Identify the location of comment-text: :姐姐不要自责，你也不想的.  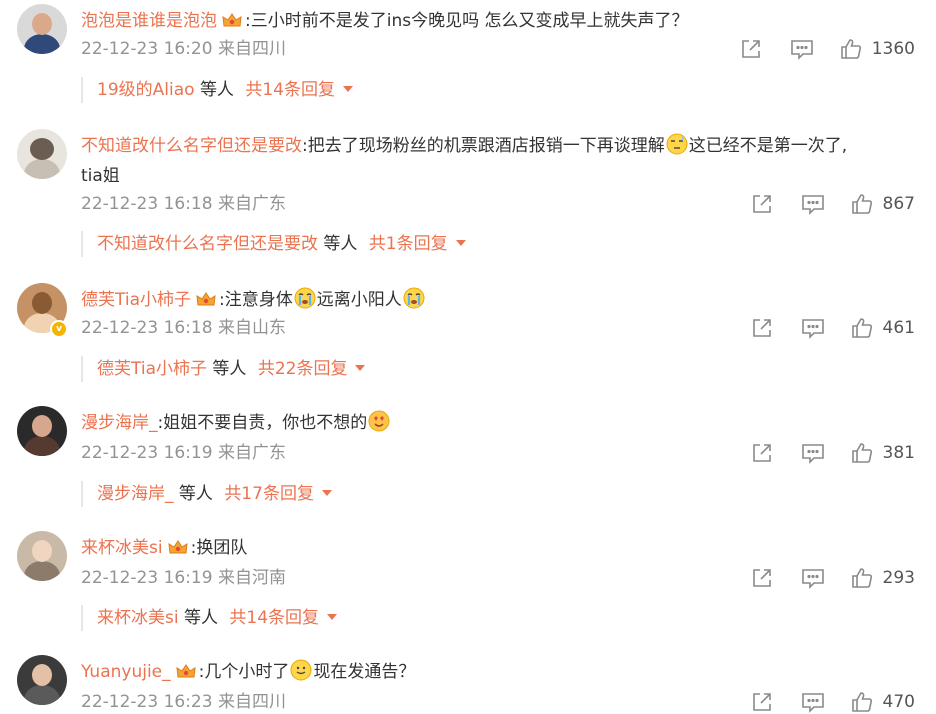
(262, 423).